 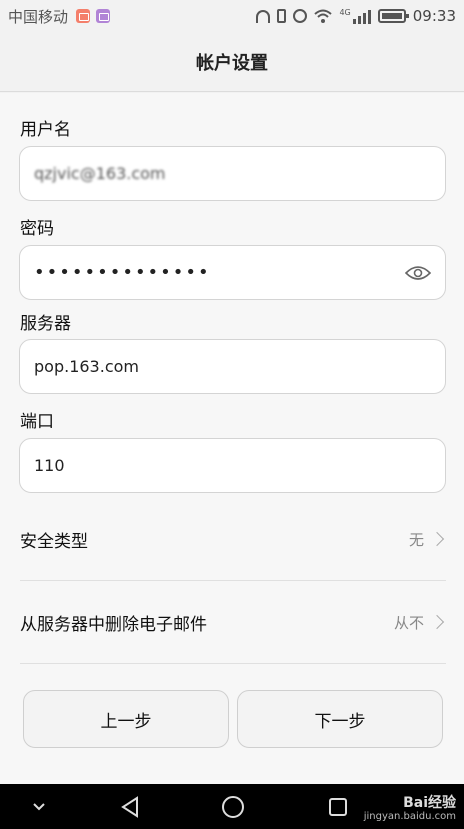 I want to click on port-value: 110, so click(x=49, y=465).